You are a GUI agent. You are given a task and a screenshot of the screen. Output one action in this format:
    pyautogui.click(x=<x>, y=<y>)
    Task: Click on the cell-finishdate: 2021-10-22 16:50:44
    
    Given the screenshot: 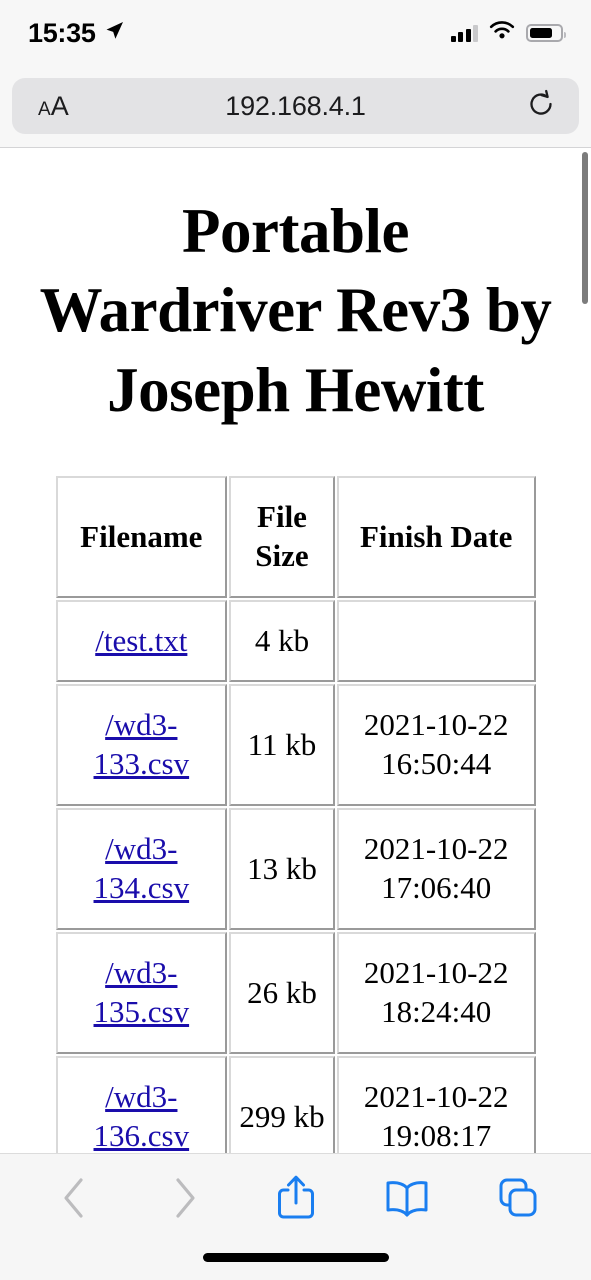 What is the action you would take?
    pyautogui.click(x=436, y=745)
    